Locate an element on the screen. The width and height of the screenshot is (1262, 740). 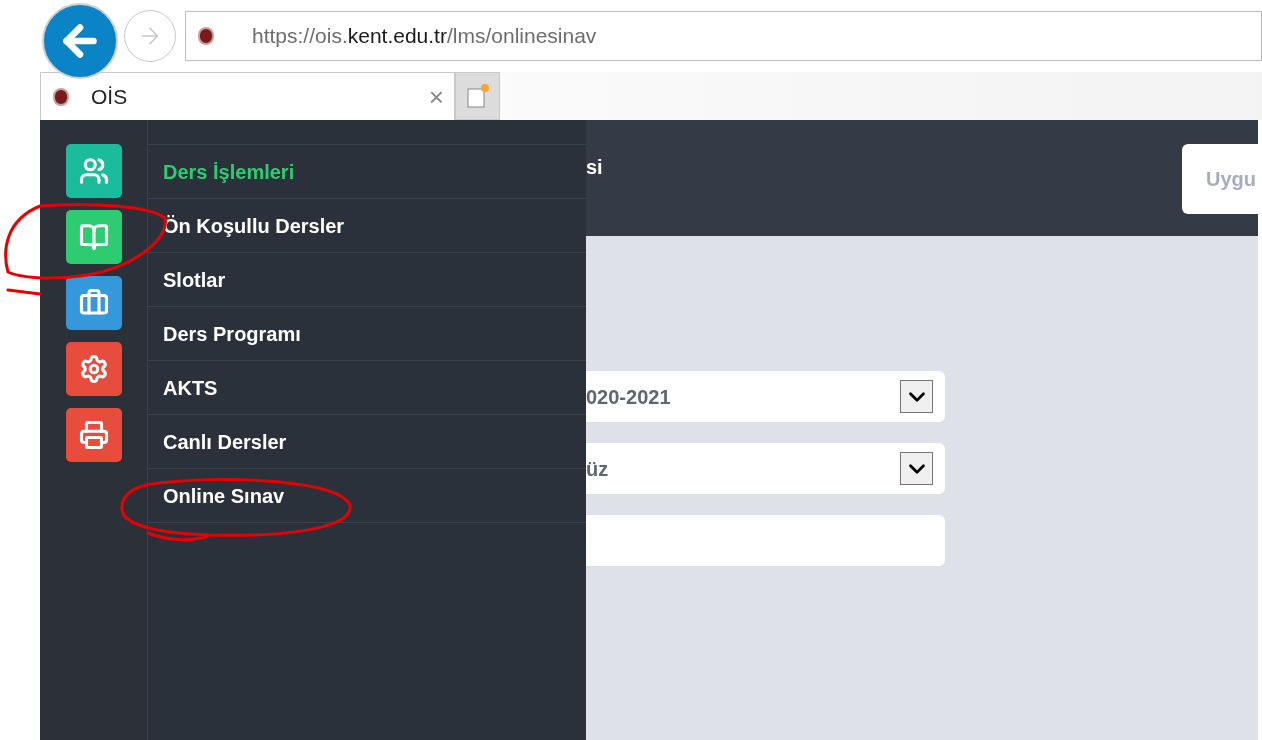
book-icon is located at coordinates (93, 237).